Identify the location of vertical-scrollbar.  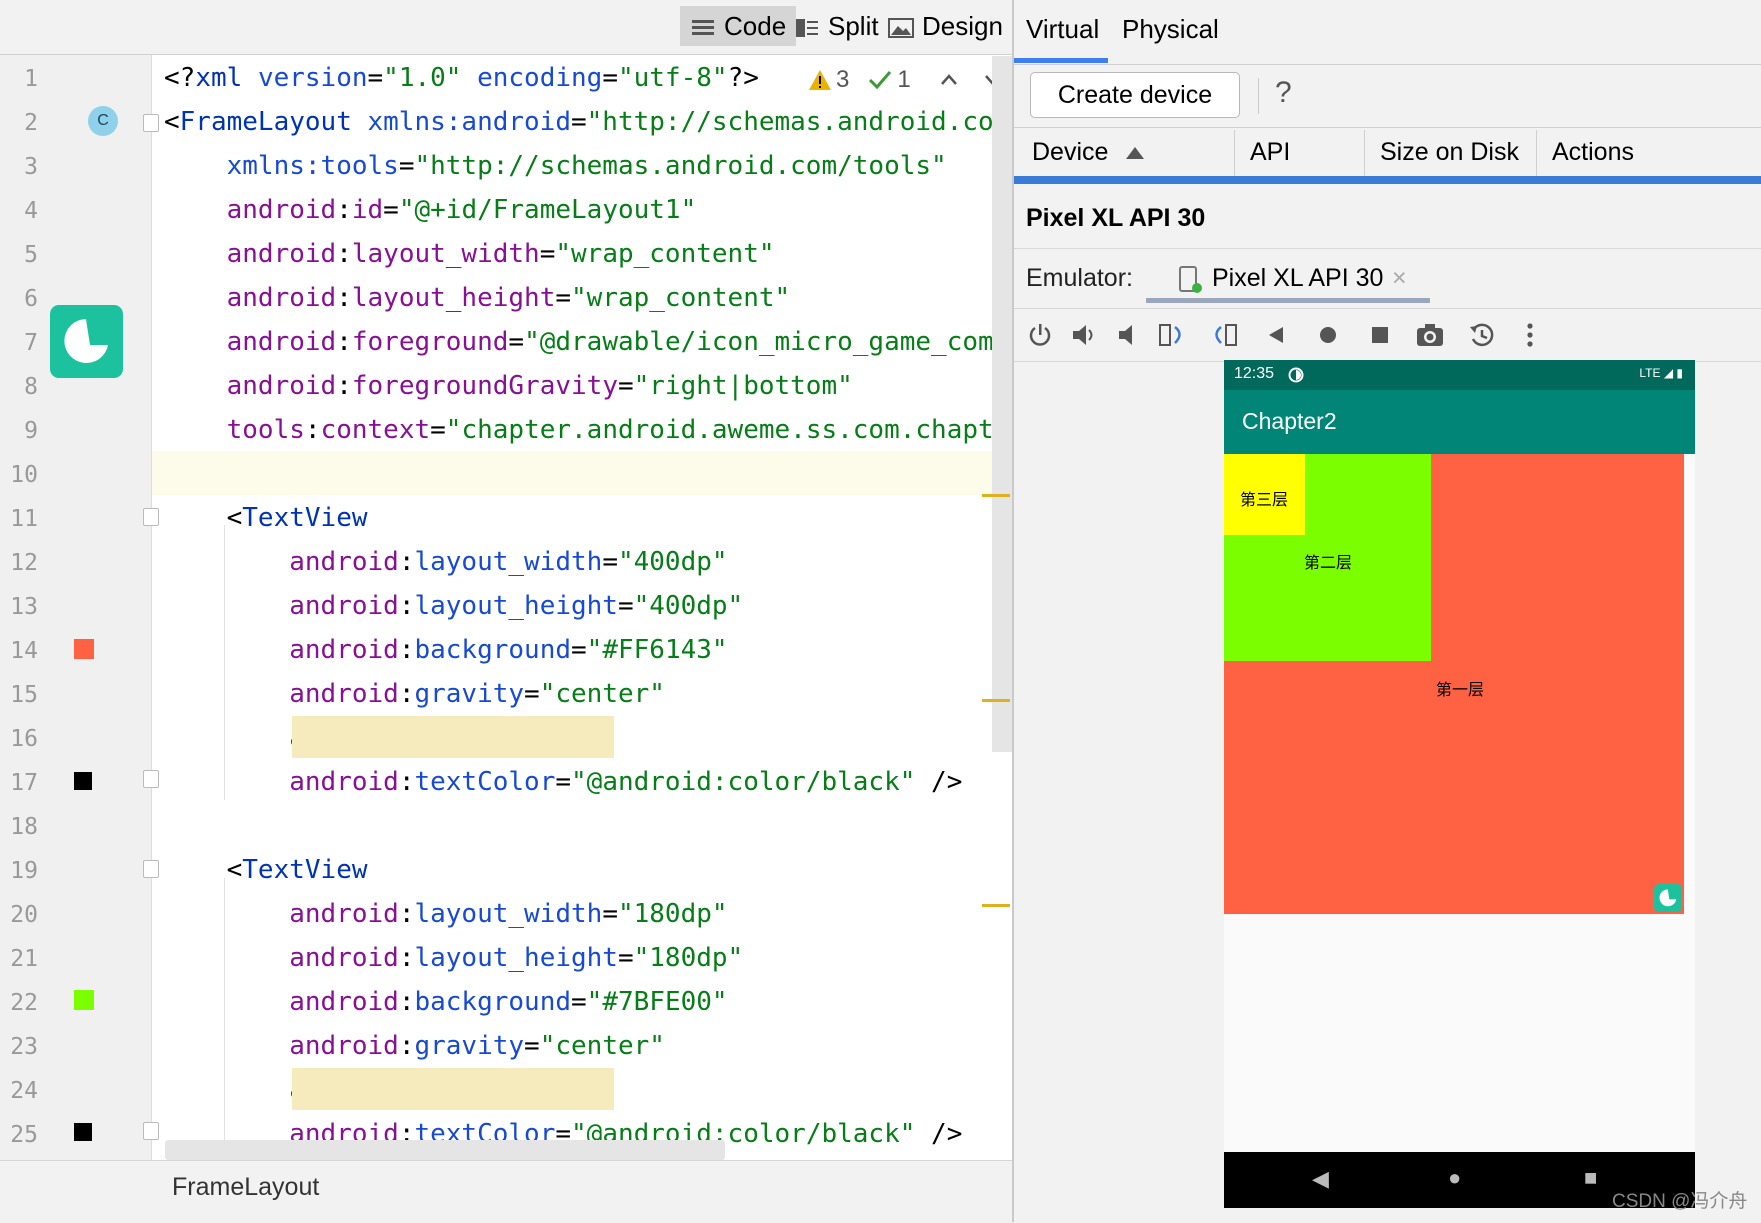
(1002, 404).